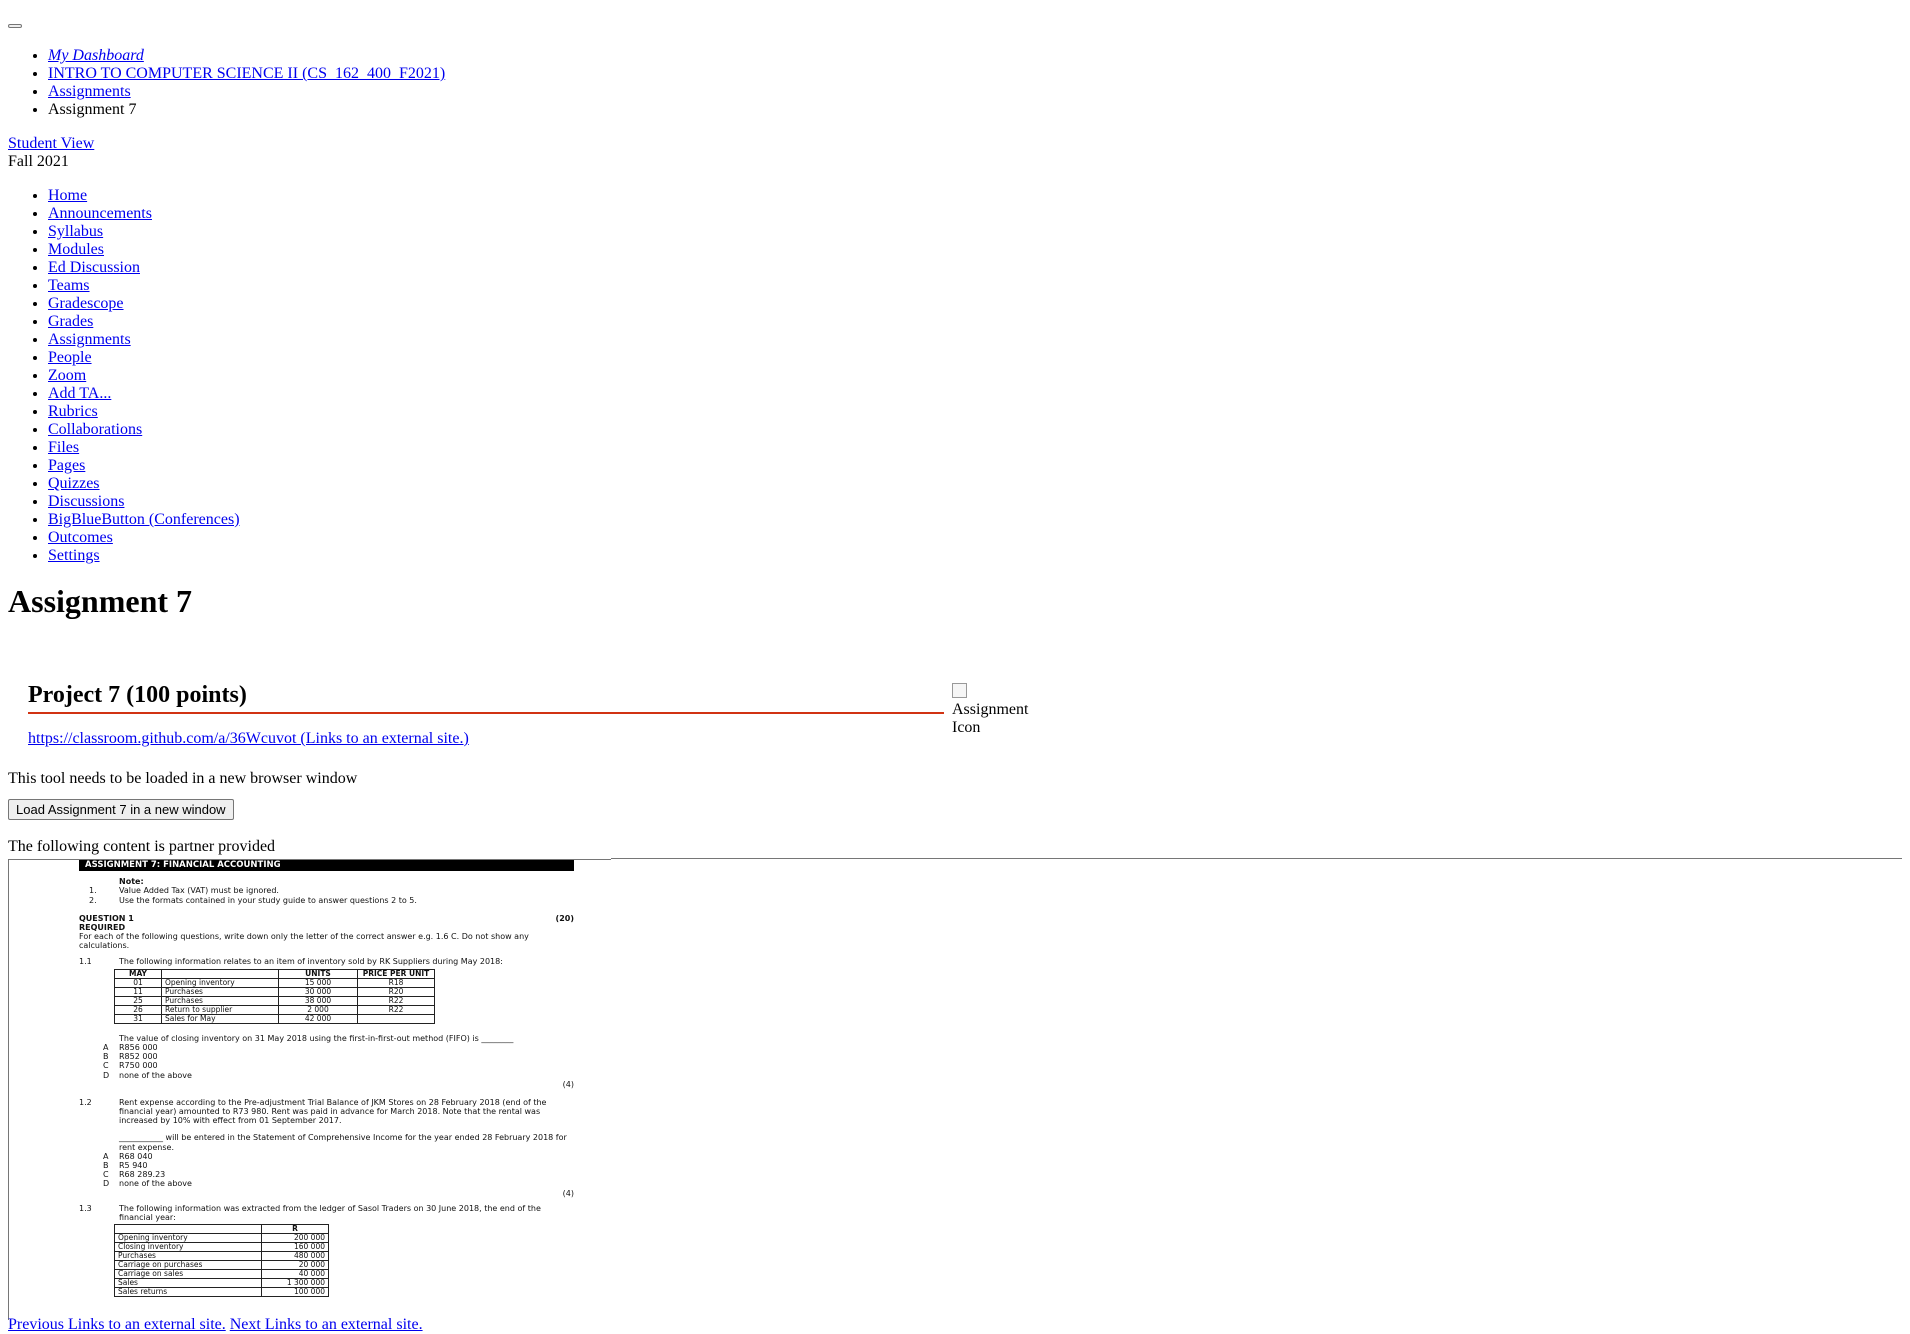  What do you see at coordinates (138, 1000) in the screenshot?
I see `table-cell: 25` at bounding box center [138, 1000].